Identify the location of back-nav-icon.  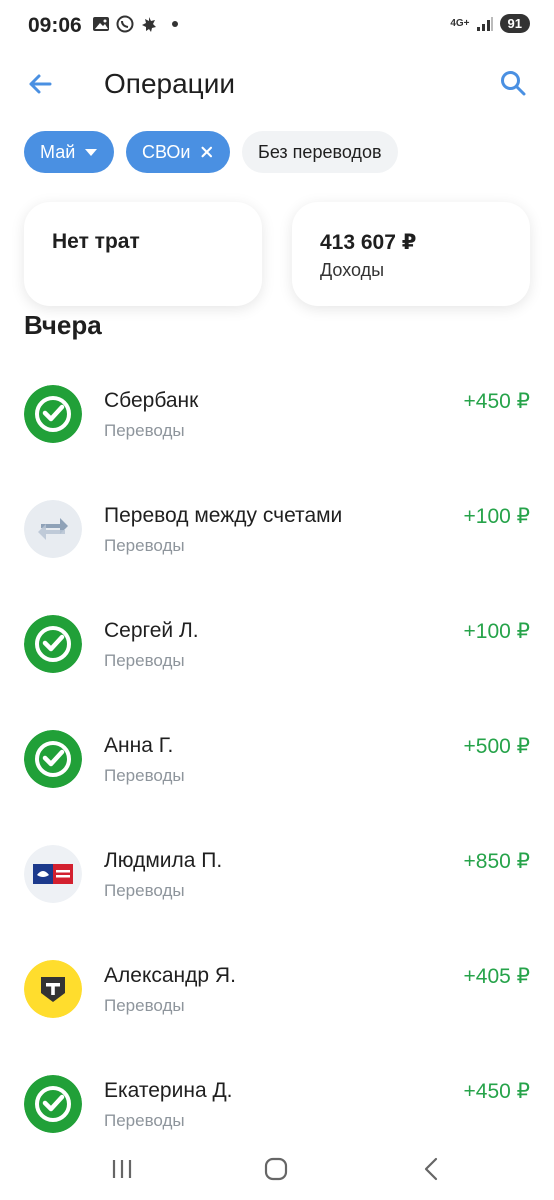
(432, 1169).